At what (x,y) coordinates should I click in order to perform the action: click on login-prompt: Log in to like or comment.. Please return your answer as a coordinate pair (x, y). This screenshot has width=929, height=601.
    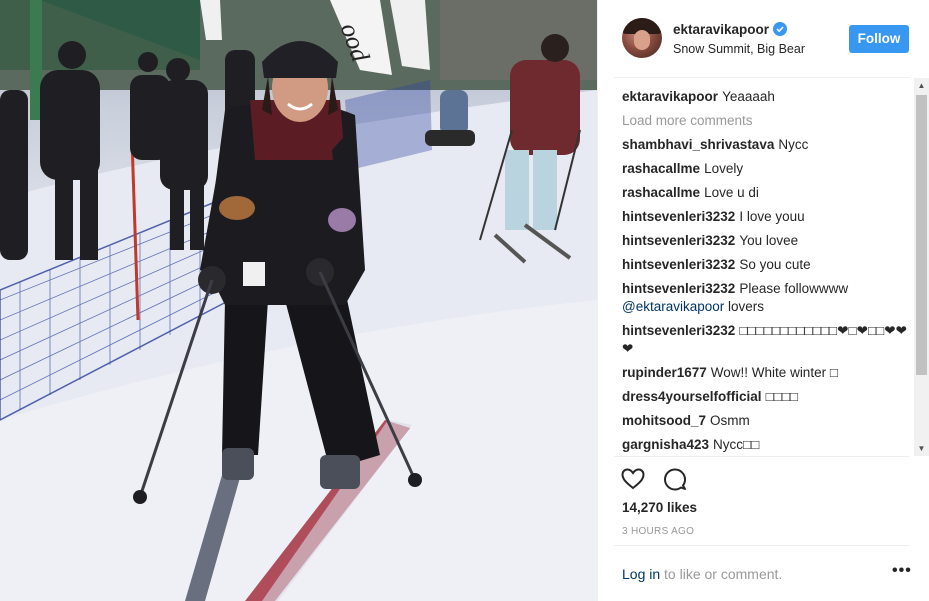
    Looking at the image, I should click on (702, 574).